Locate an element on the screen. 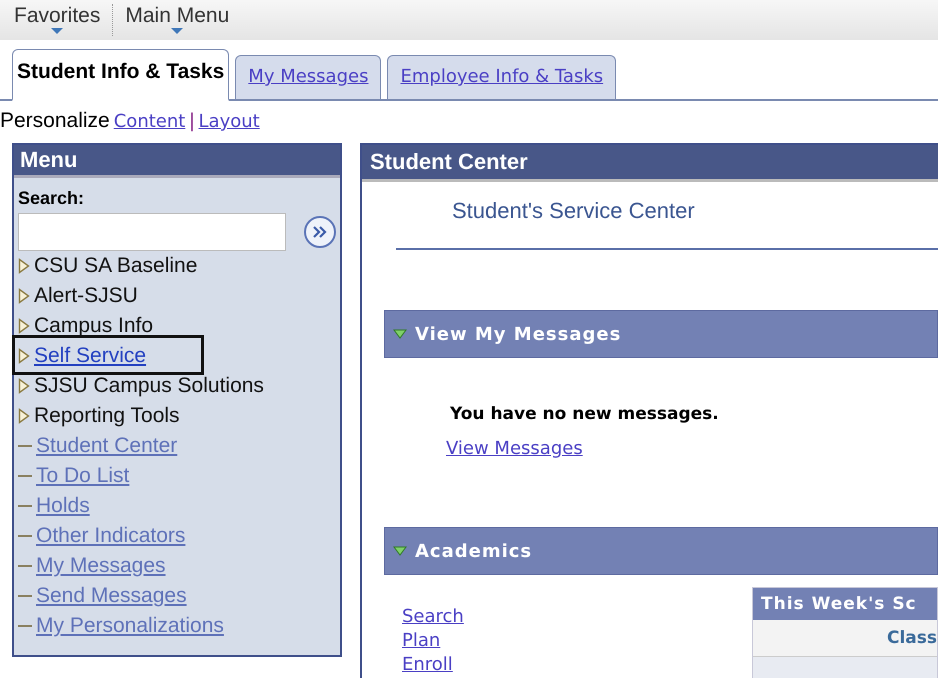 This screenshot has height=678, width=938. tab: My Messages is located at coordinates (308, 77).